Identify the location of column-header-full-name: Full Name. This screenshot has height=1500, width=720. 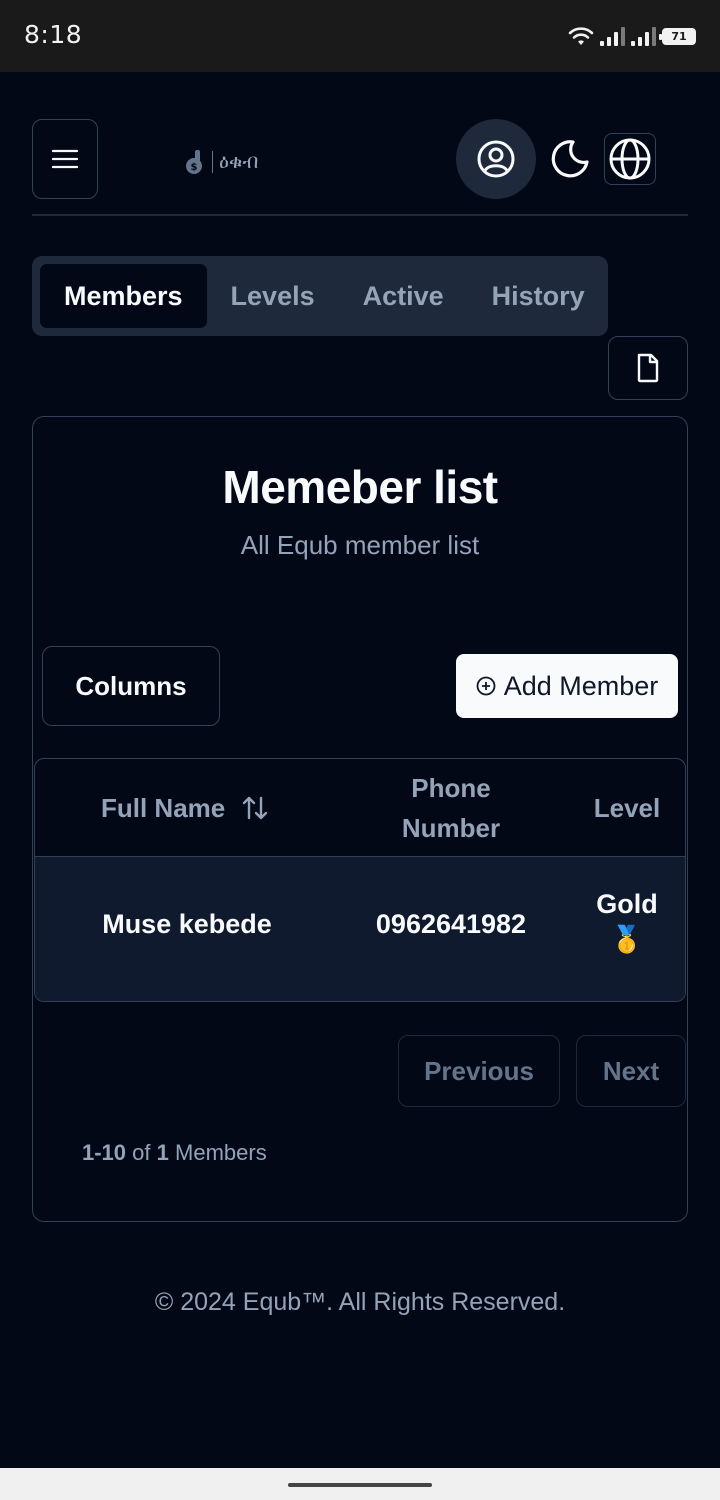
(185, 808).